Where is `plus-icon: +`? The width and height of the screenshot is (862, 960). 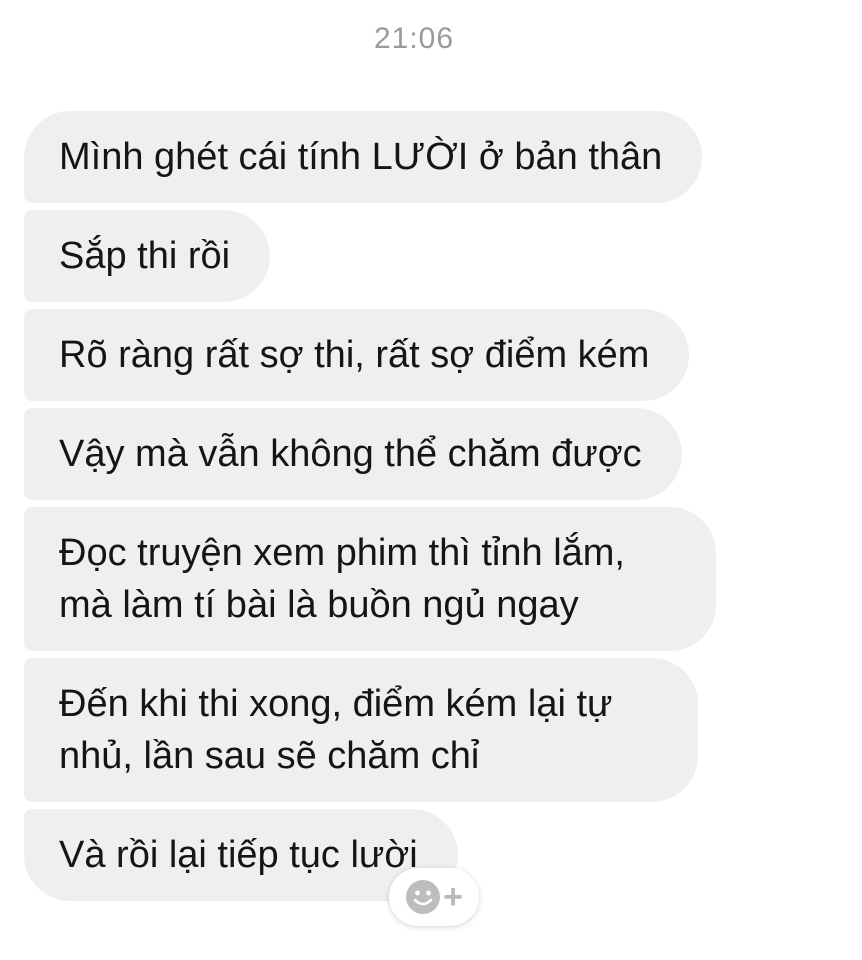
plus-icon: + is located at coordinates (453, 897).